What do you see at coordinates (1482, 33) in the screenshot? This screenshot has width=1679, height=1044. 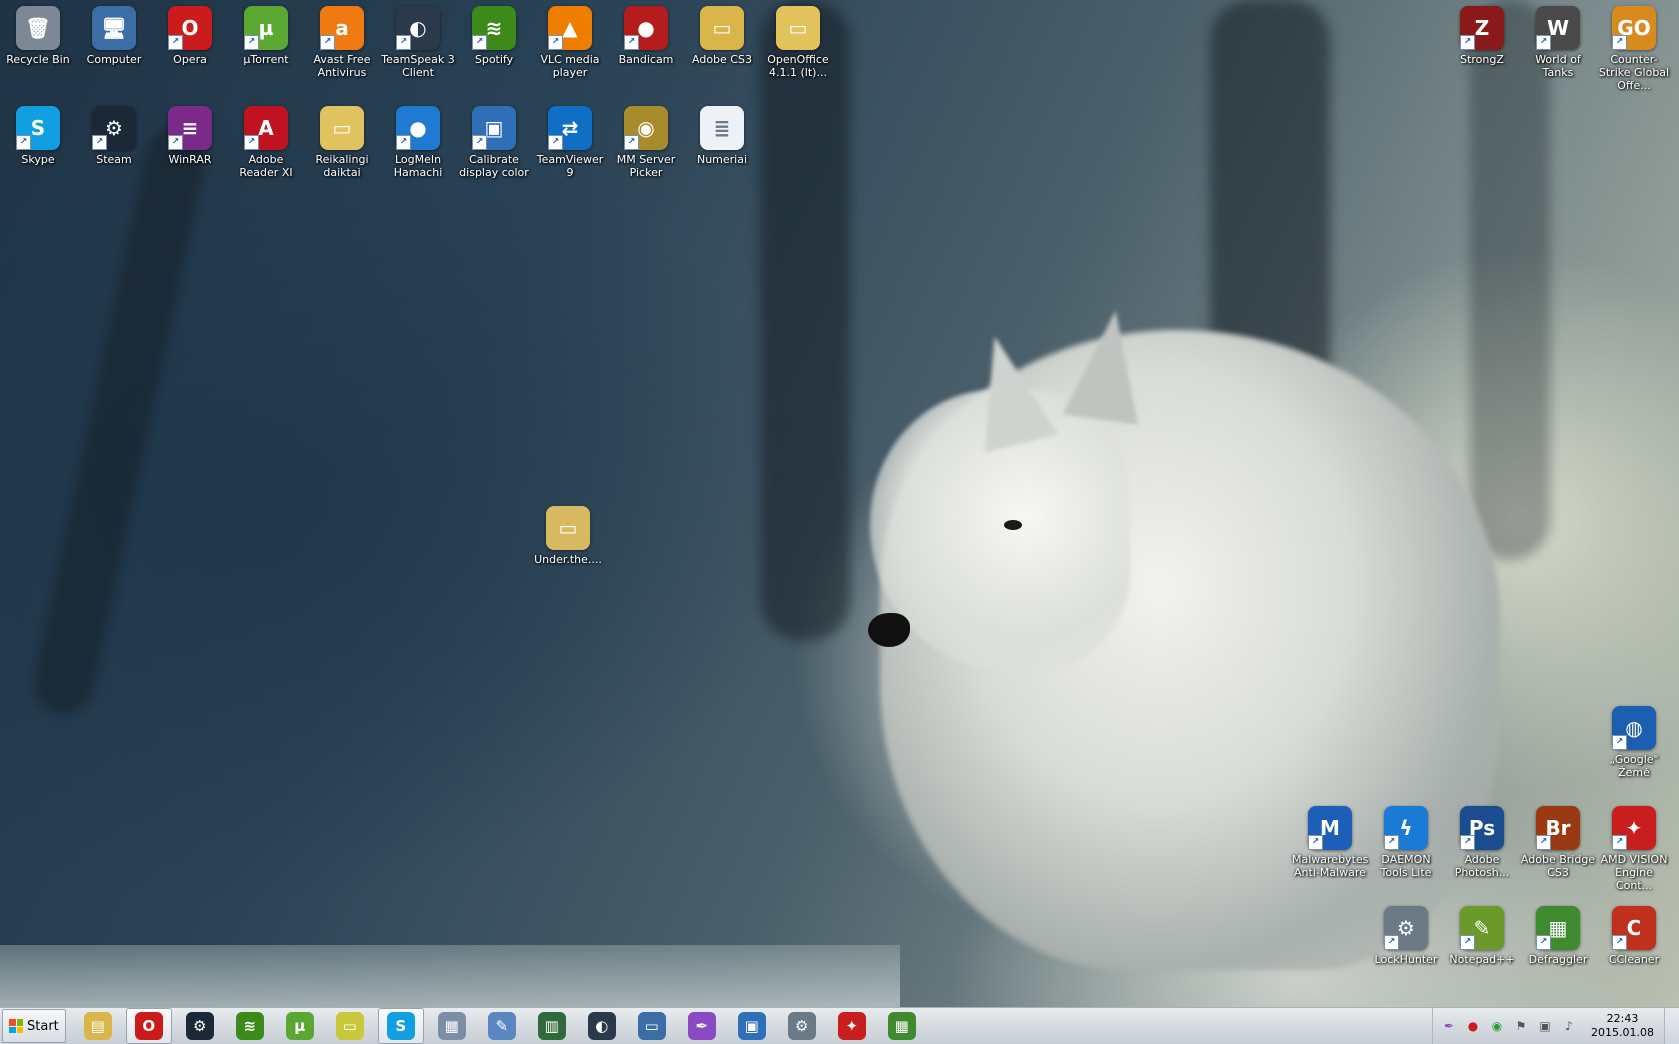 I see `desktop-icon-strongz: Z ↗ StrongZ` at bounding box center [1482, 33].